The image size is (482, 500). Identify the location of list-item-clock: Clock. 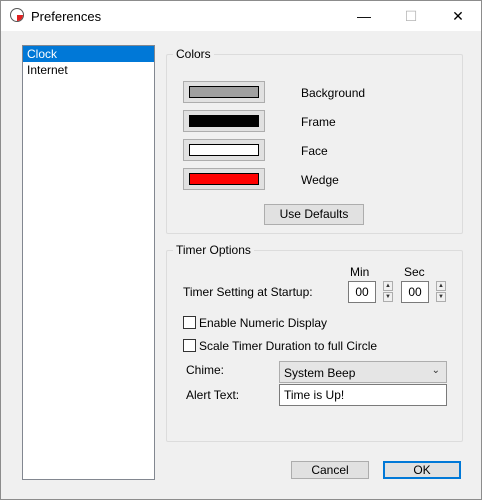
(88, 54).